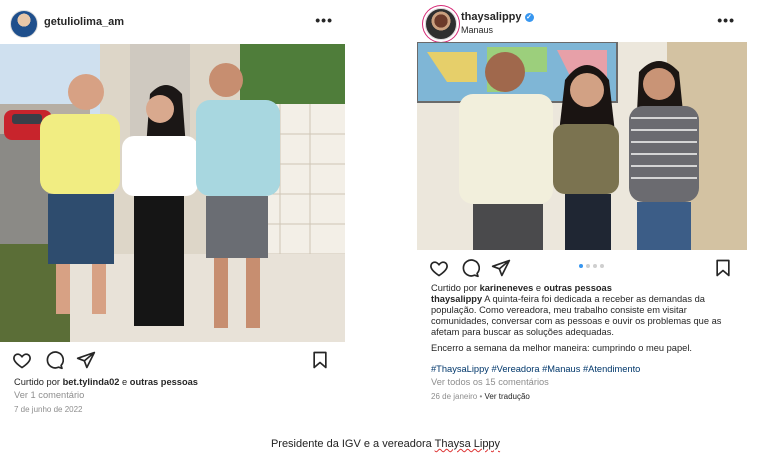 The image size is (771, 470). I want to click on carousel-indicator, so click(595, 267).